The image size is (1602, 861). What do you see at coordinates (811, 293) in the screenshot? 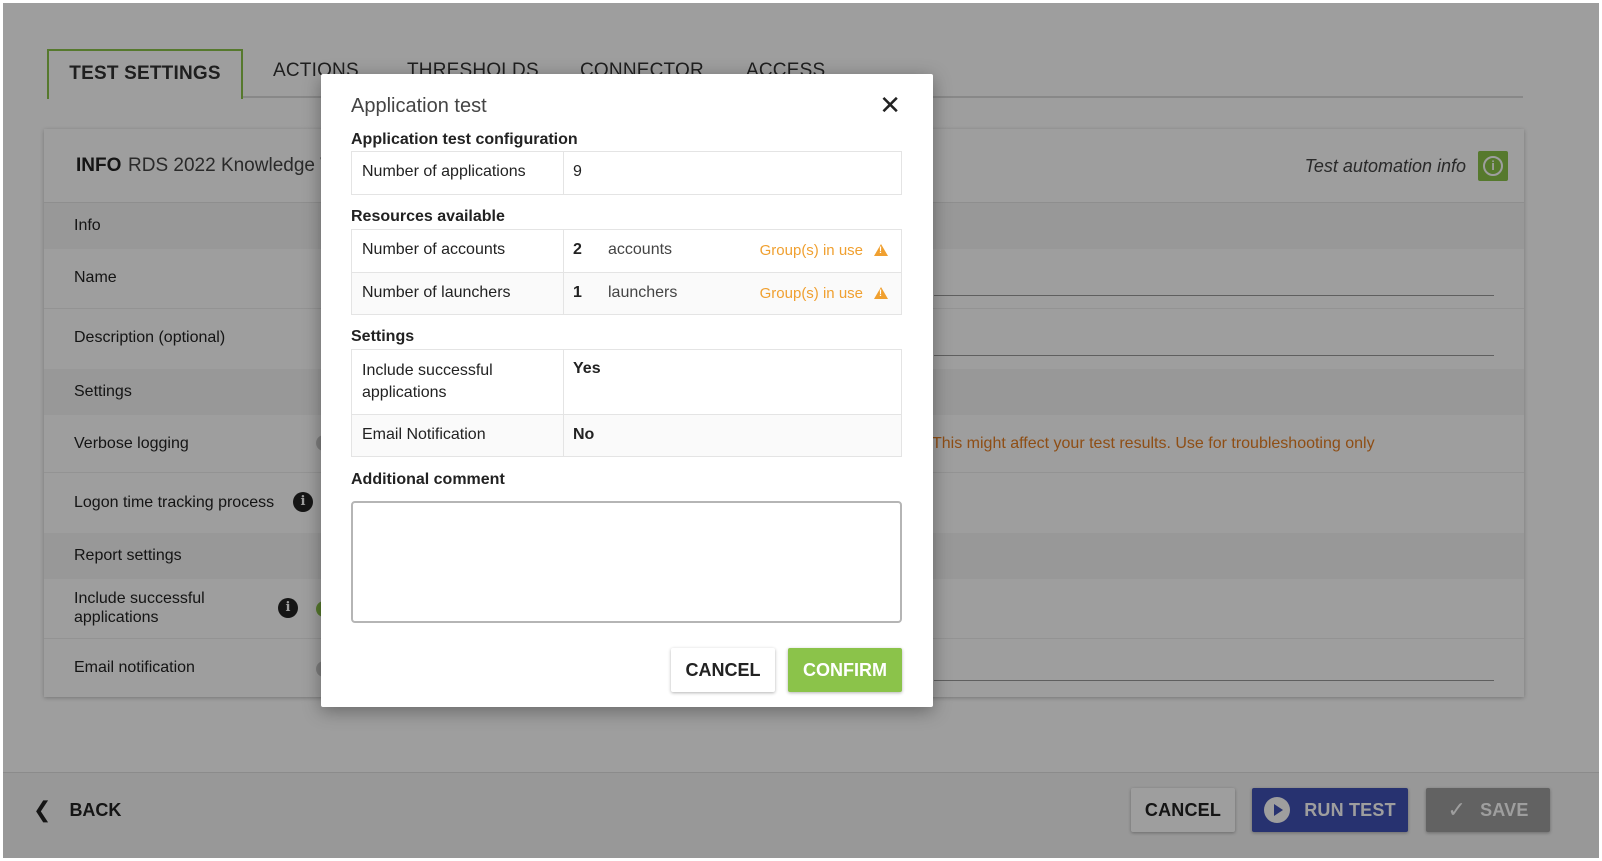
I see `launchers-groups-in-use: Group(s) in use` at bounding box center [811, 293].